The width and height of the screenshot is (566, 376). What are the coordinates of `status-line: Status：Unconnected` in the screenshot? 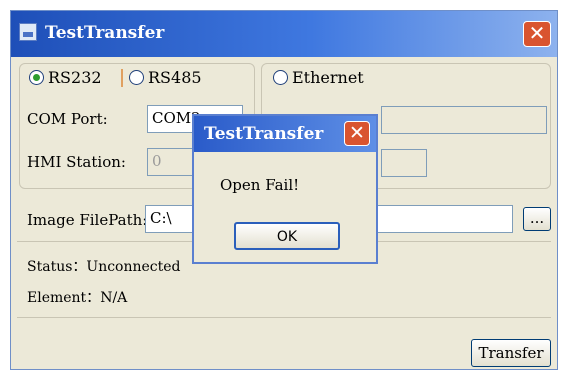 It's located at (104, 266).